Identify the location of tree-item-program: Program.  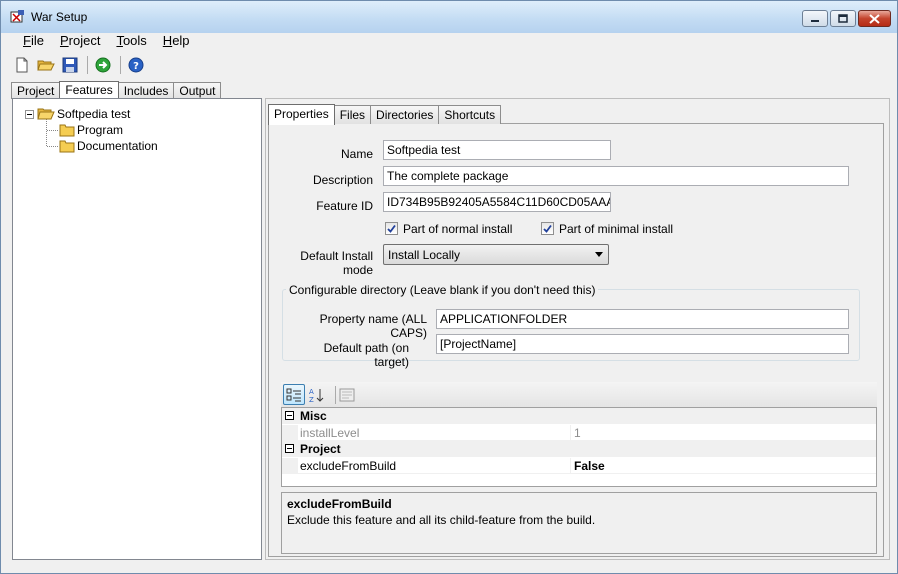
(92, 130).